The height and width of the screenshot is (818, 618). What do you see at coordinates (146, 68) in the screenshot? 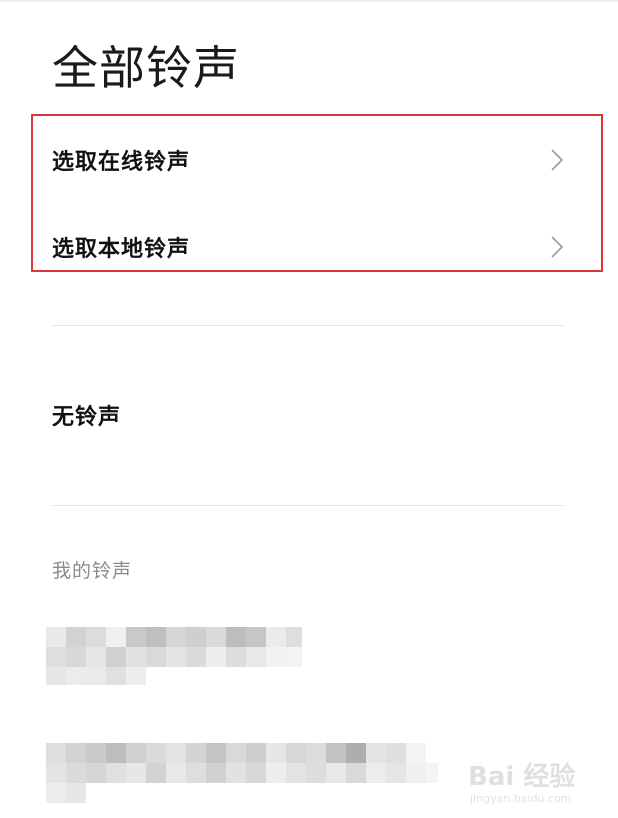
I see `page-title: 全部铃声` at bounding box center [146, 68].